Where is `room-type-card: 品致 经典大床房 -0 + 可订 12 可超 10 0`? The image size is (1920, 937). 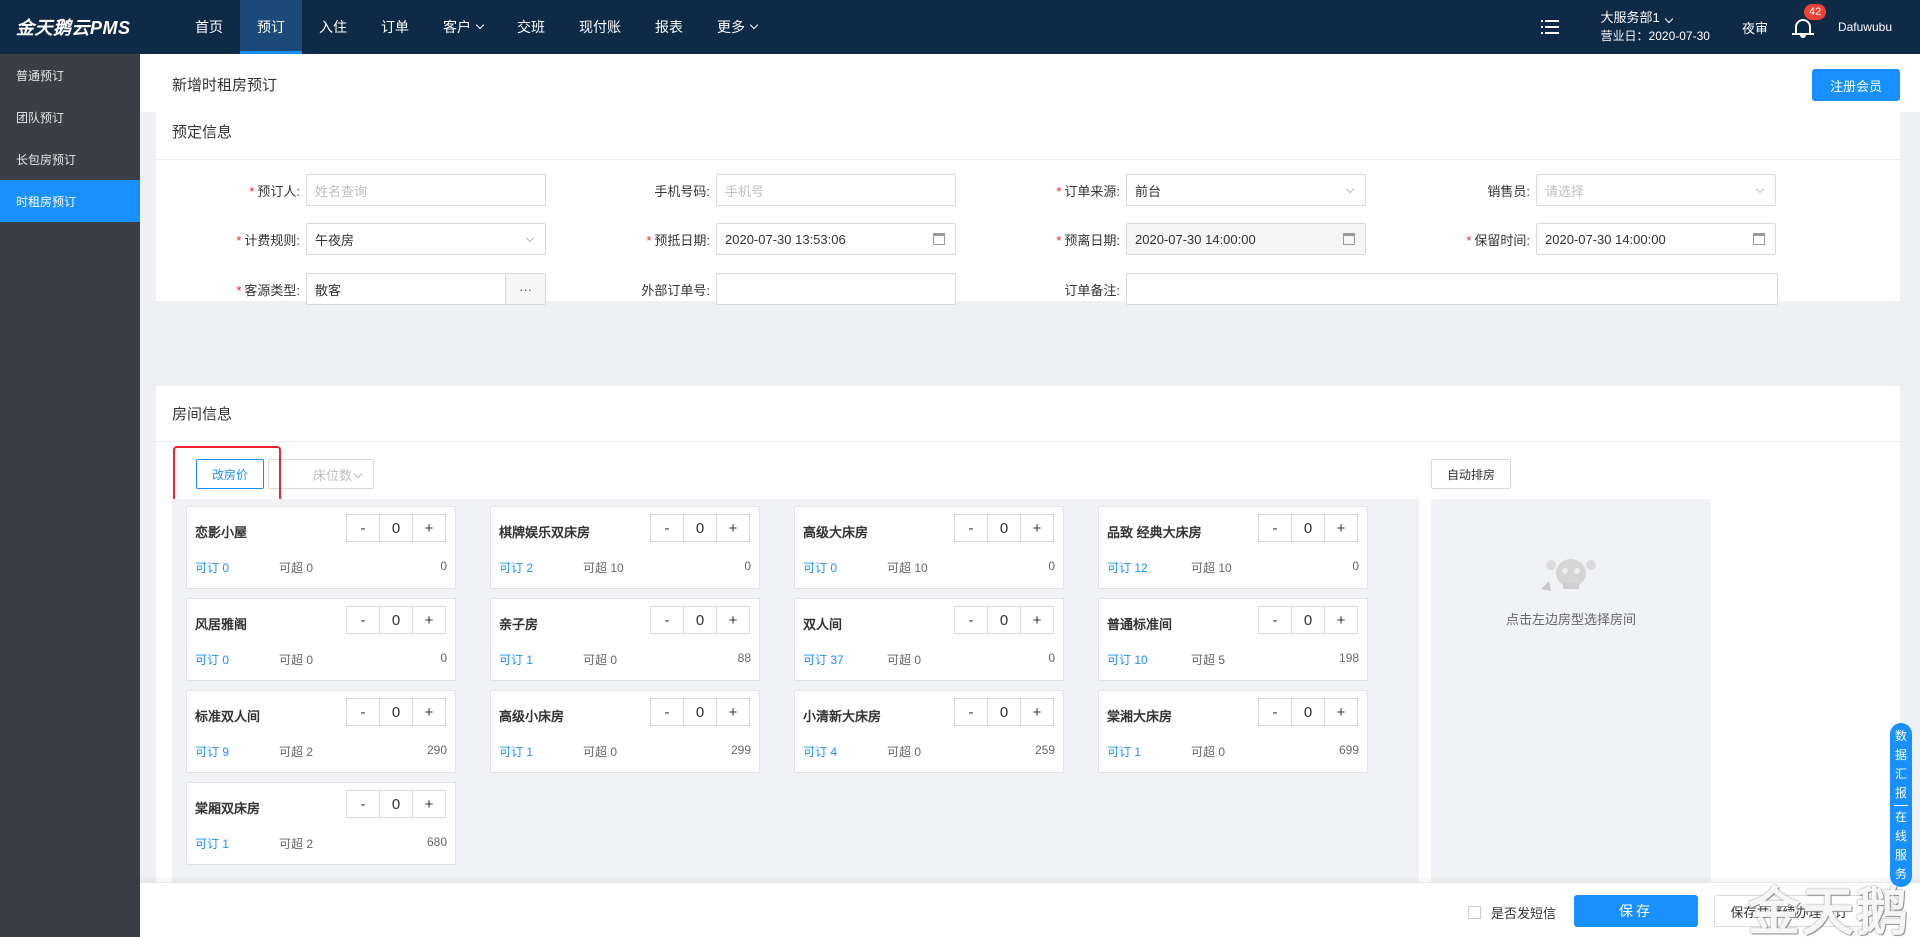
room-type-card: 品致 经典大床房 -0 + 可订 12 可超 10 0 is located at coordinates (1233, 547).